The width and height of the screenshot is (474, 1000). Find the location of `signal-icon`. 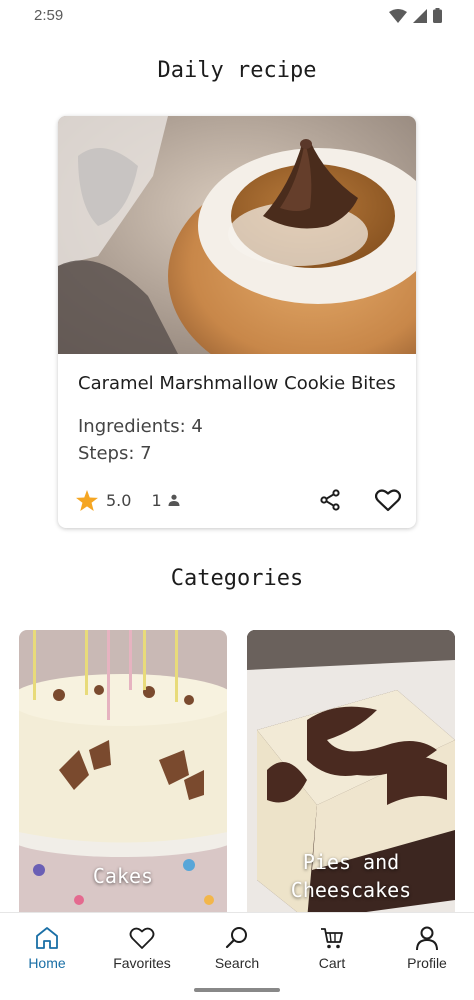

signal-icon is located at coordinates (420, 15).